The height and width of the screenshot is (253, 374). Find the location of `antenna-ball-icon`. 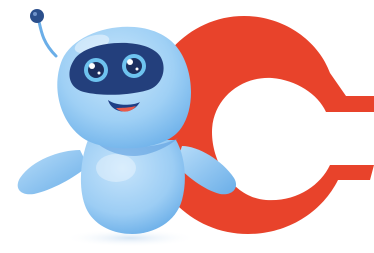

antenna-ball-icon is located at coordinates (37, 16).